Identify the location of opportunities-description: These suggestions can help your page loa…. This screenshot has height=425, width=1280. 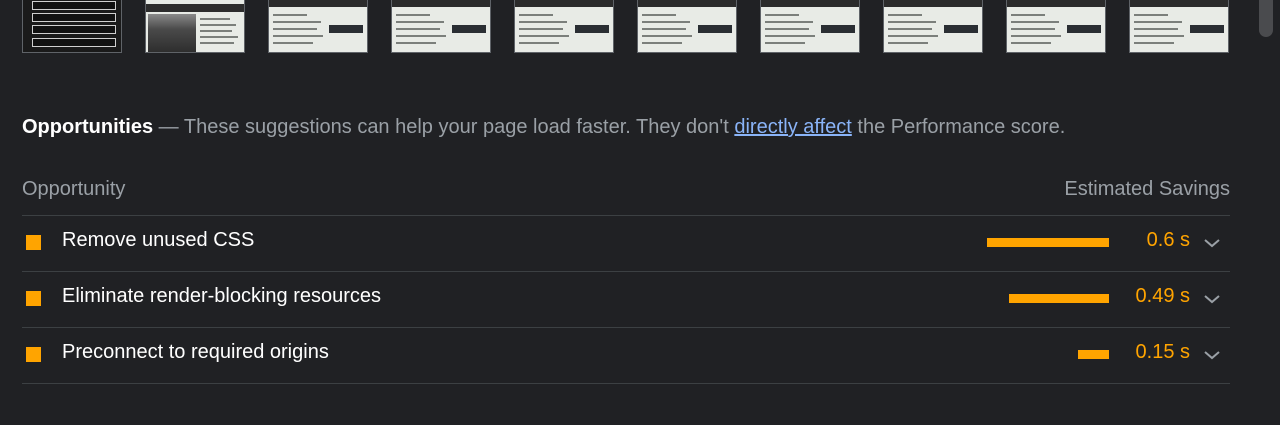
(456, 127).